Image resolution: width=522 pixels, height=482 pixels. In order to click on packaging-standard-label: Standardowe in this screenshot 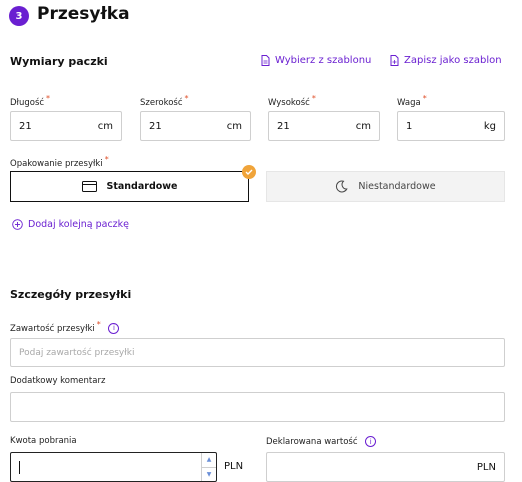, I will do `click(142, 186)`.